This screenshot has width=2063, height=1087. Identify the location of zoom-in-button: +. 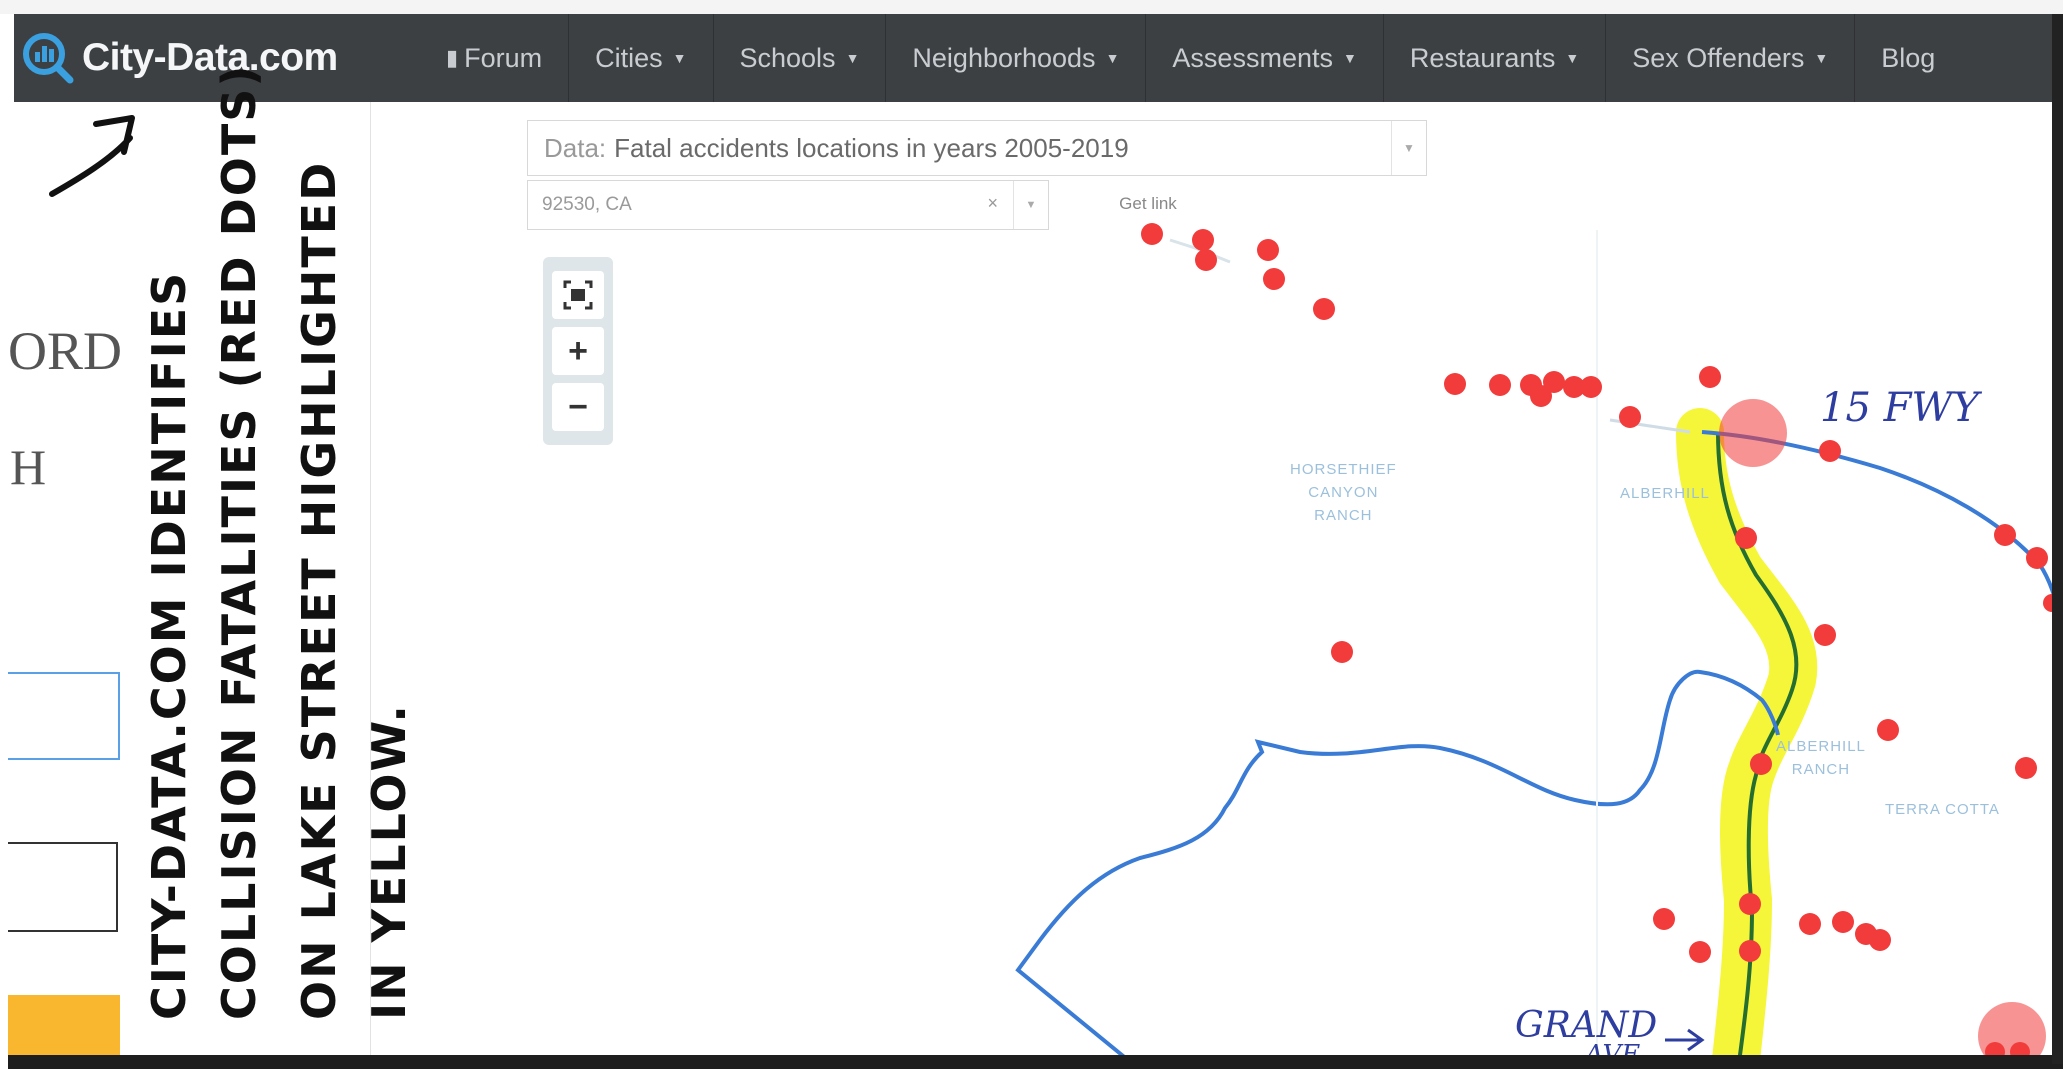
(578, 351).